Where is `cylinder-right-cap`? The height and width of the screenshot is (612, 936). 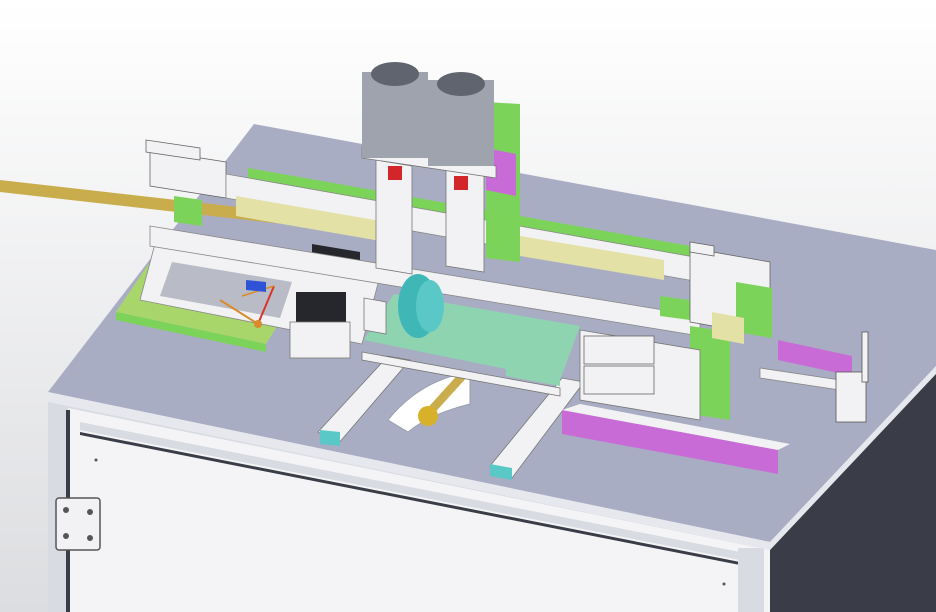 cylinder-right-cap is located at coordinates (461, 84).